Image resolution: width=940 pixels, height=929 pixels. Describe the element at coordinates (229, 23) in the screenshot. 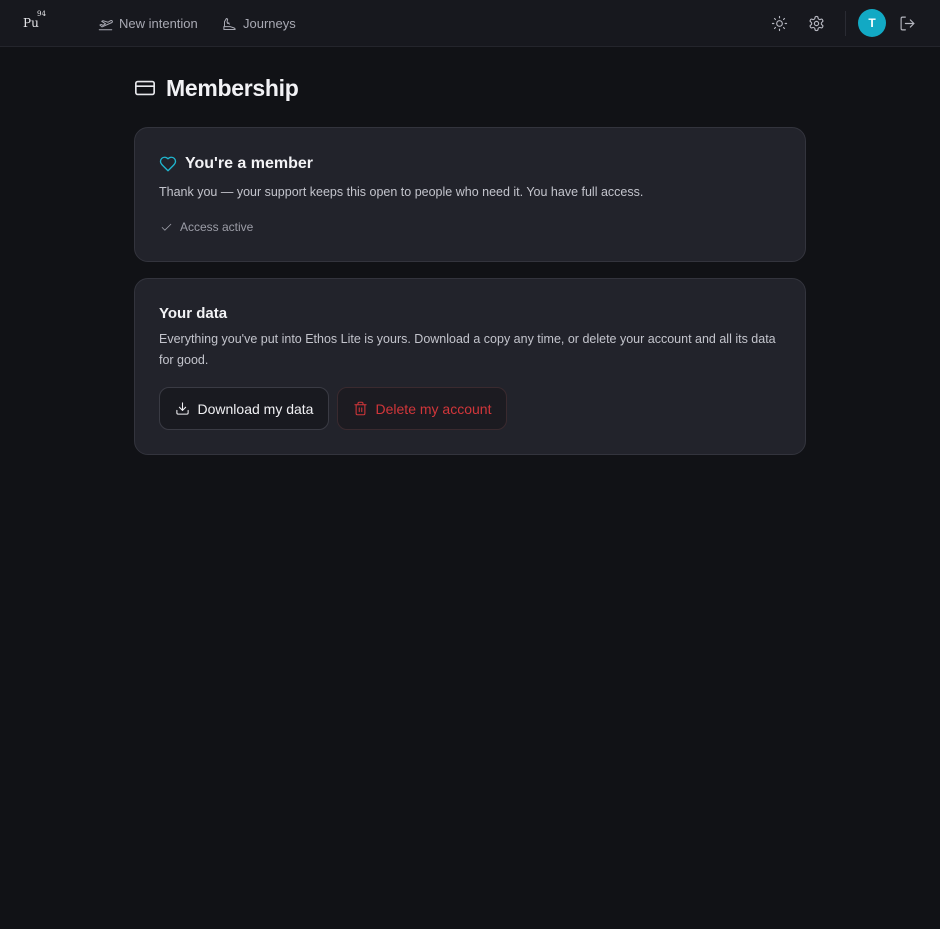

I see `footprints-icon` at that location.